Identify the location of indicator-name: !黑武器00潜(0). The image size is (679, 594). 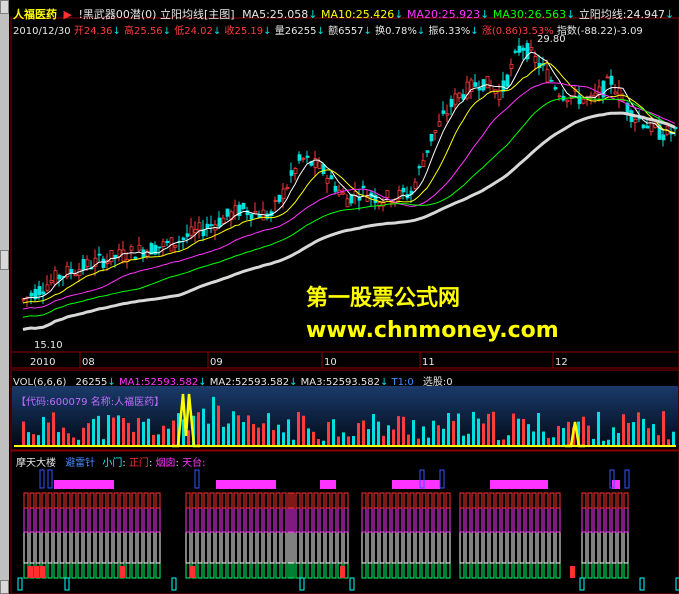
(117, 14).